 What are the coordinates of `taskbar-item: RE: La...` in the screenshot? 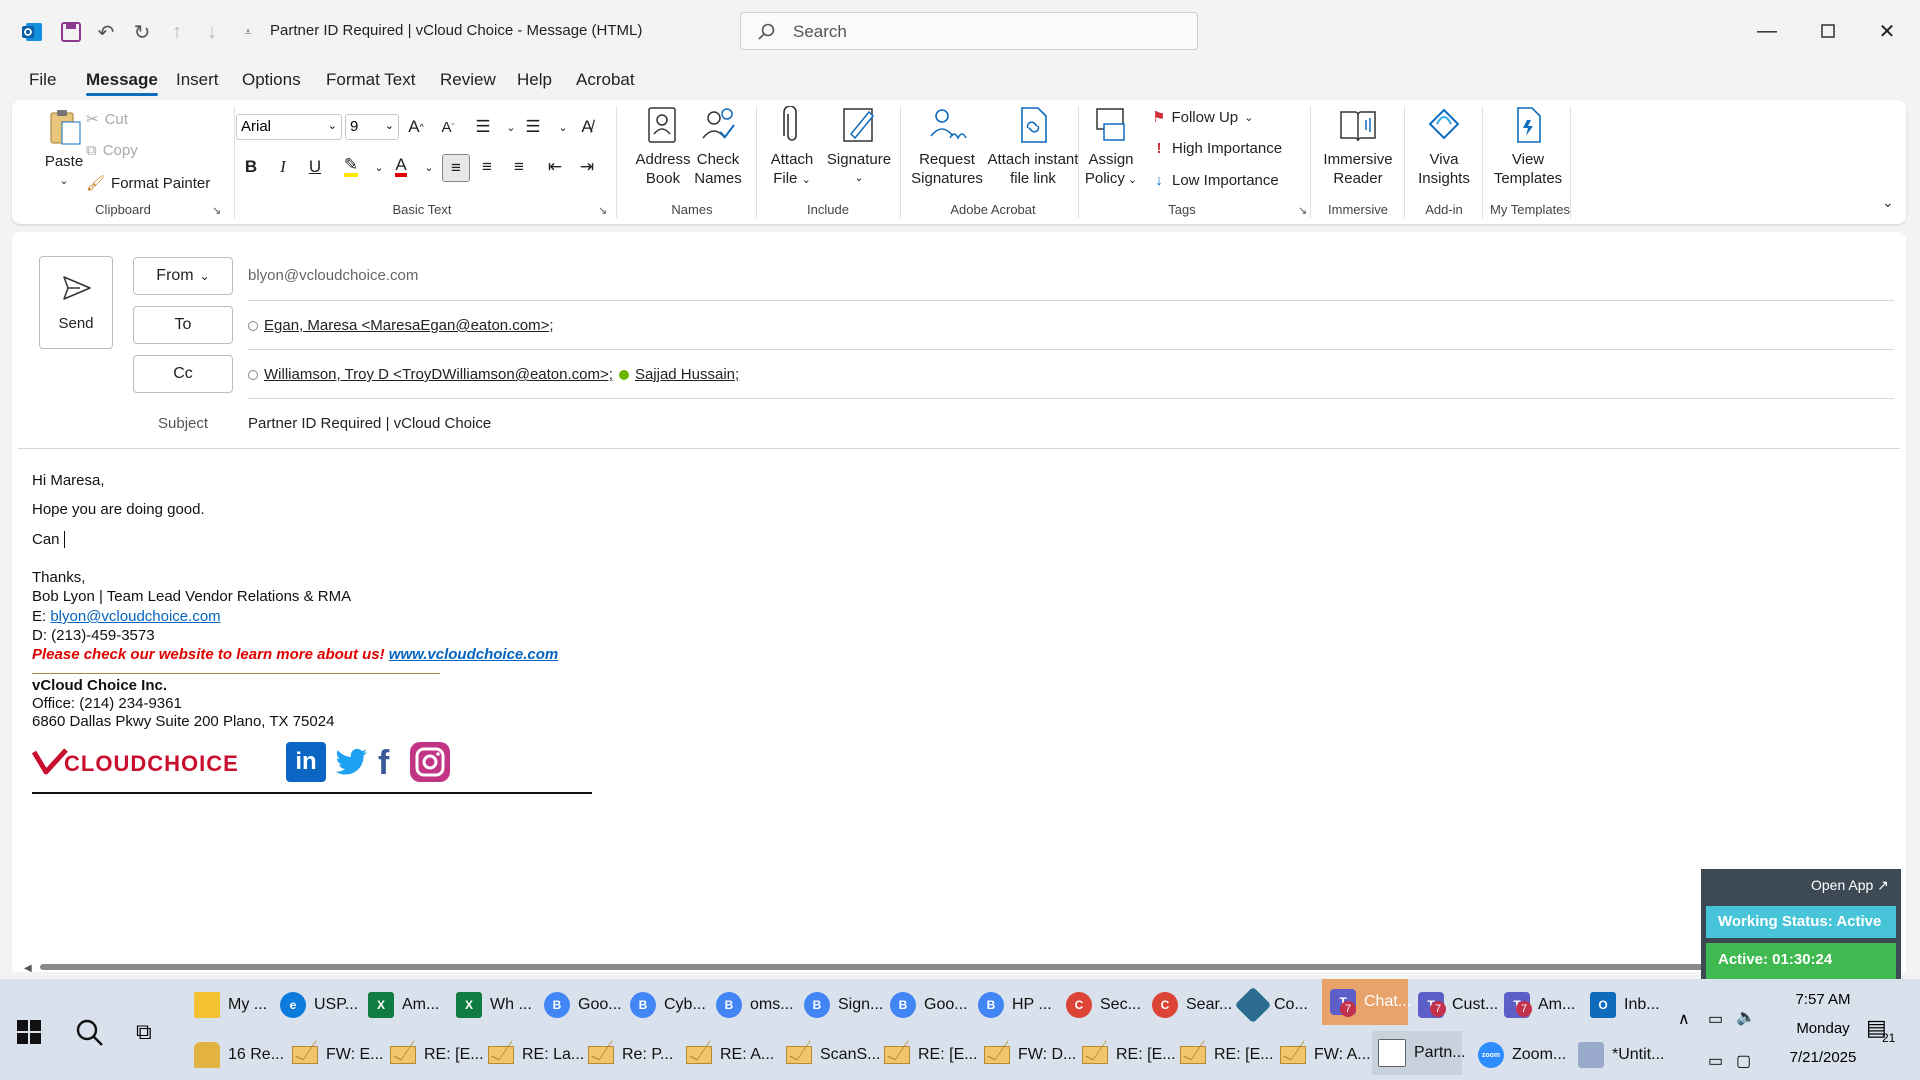 It's located at (536, 1055).